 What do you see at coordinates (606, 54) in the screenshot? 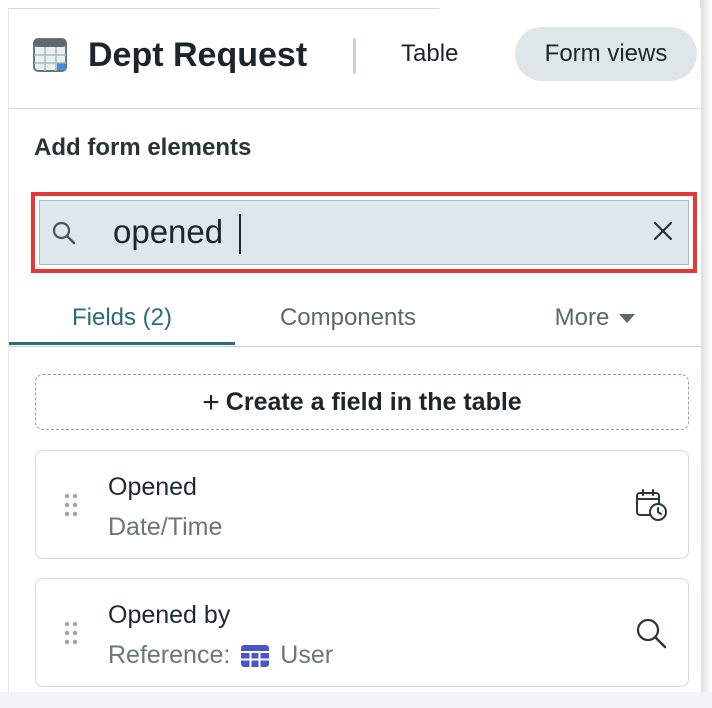
I see `tab-form-views: Form views` at bounding box center [606, 54].